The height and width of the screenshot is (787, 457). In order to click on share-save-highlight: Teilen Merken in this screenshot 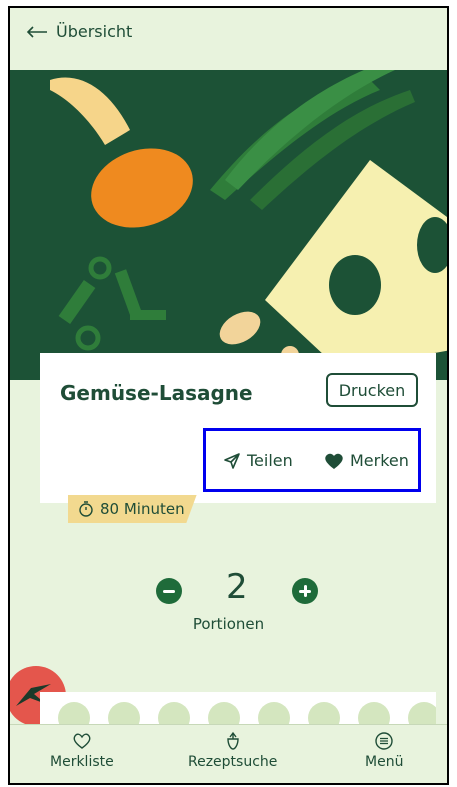, I will do `click(312, 460)`.